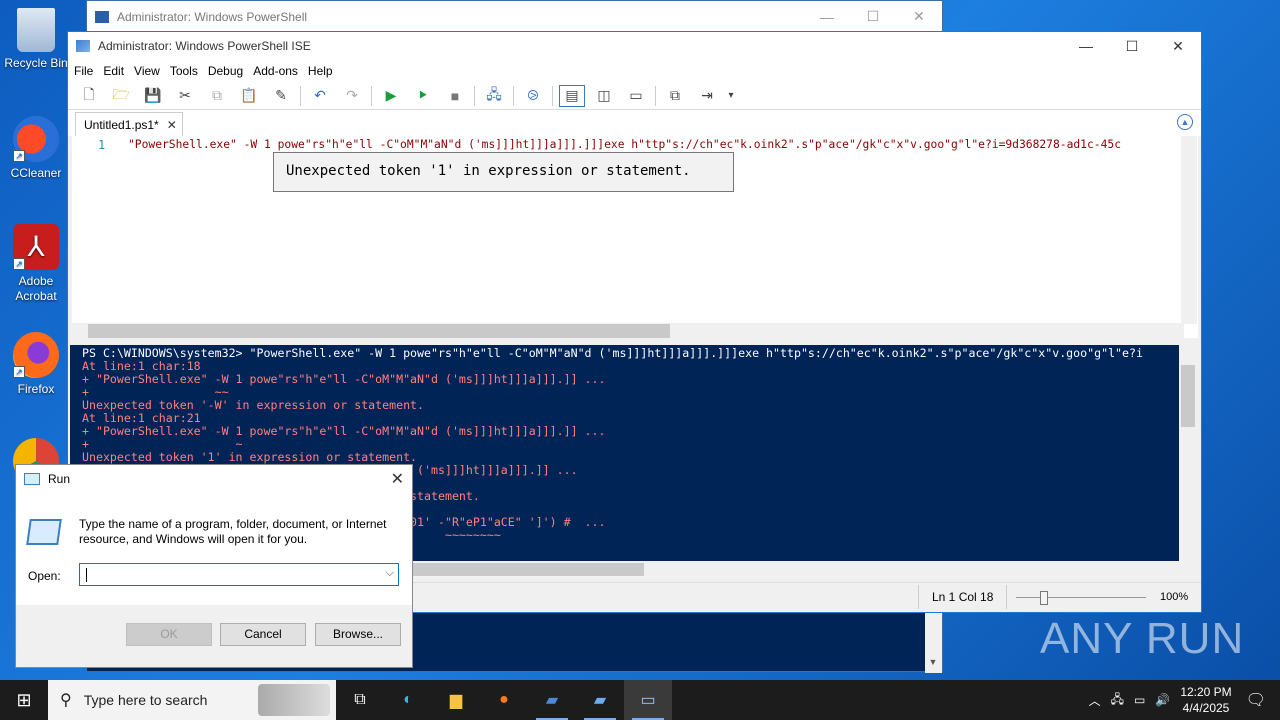  I want to click on show-script-pane-top-icon: ▤, so click(572, 95).